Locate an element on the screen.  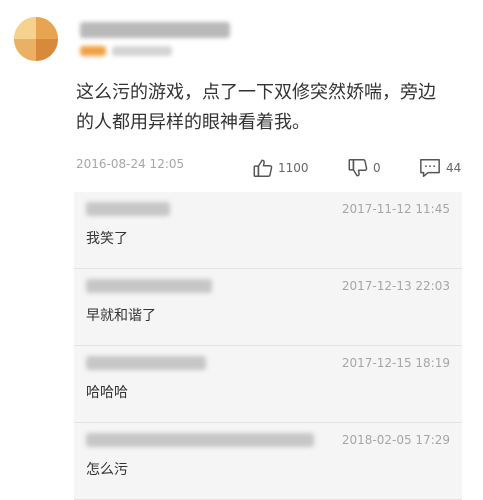
dislike-button: 0 is located at coordinates (364, 168).